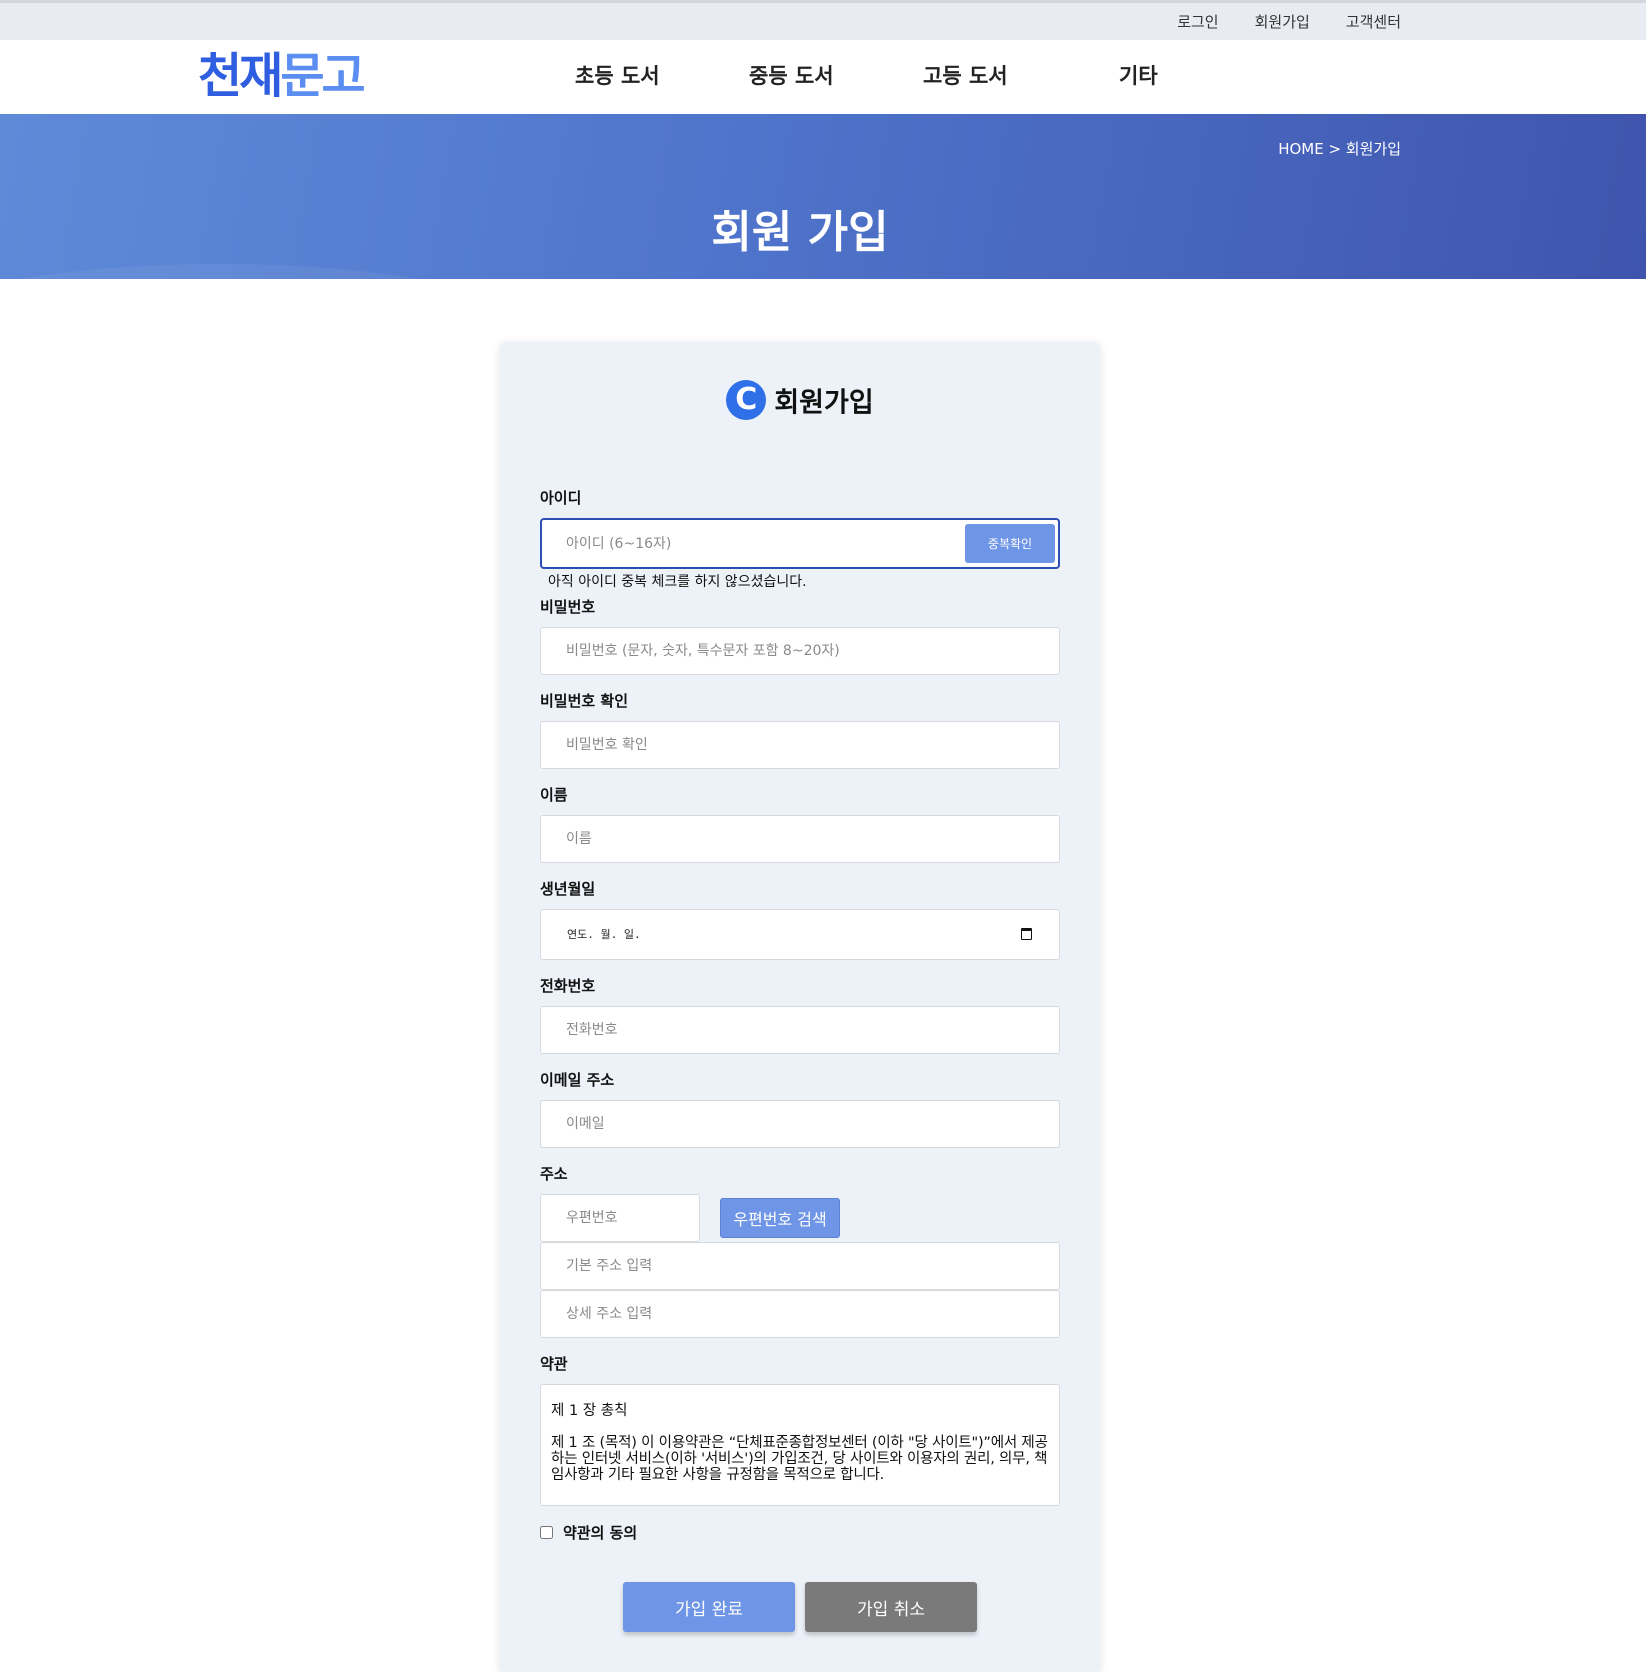  Describe the element at coordinates (1010, 543) in the screenshot. I see `duplicate-check-button: 중복확인` at that location.